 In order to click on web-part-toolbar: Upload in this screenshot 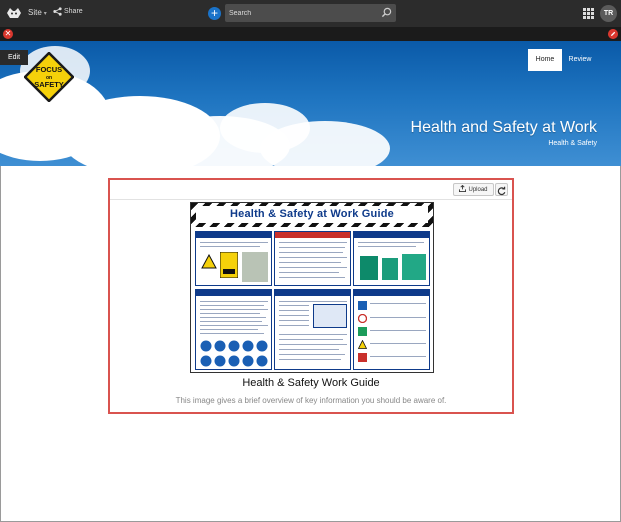, I will do `click(311, 190)`.